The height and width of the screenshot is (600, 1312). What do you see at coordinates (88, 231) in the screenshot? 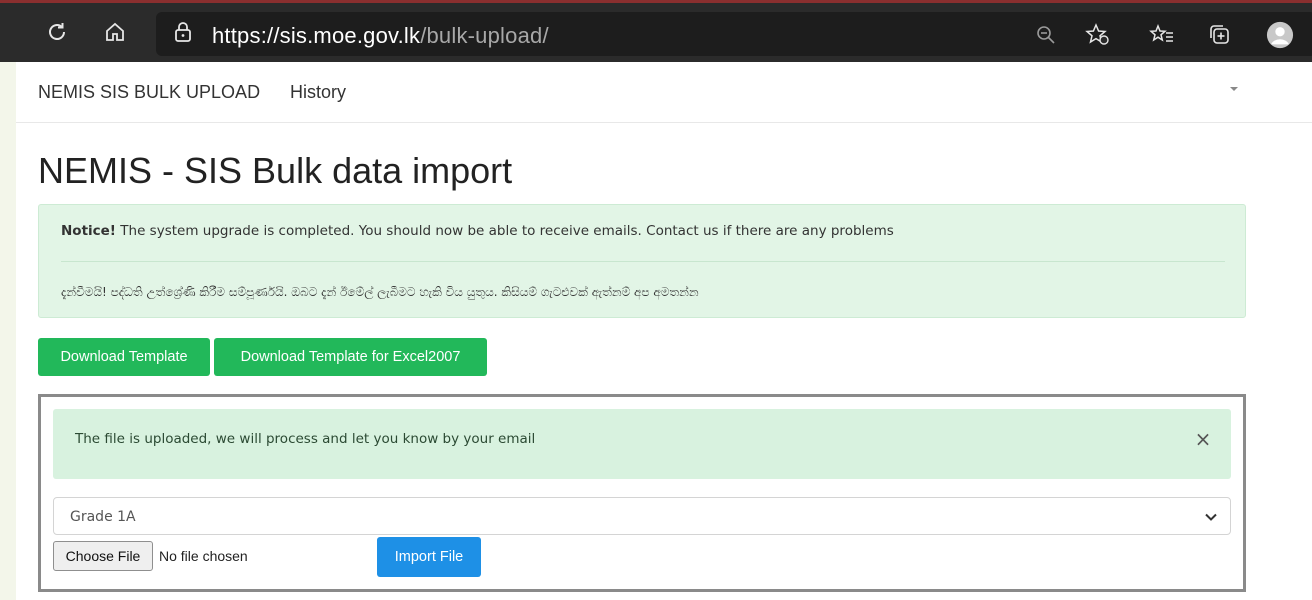
I see `notice-label: Notice!` at bounding box center [88, 231].